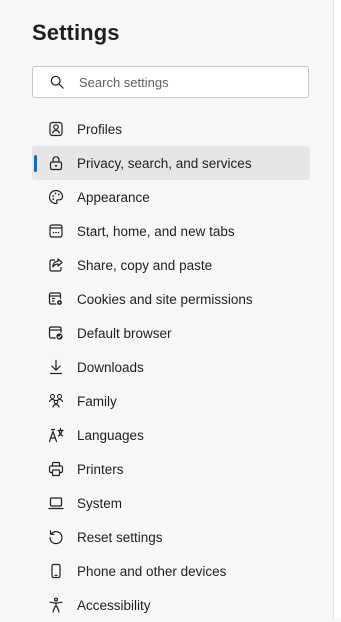 Image resolution: width=341 pixels, height=622 pixels. I want to click on sidebar-item-label: Downloads, so click(110, 367).